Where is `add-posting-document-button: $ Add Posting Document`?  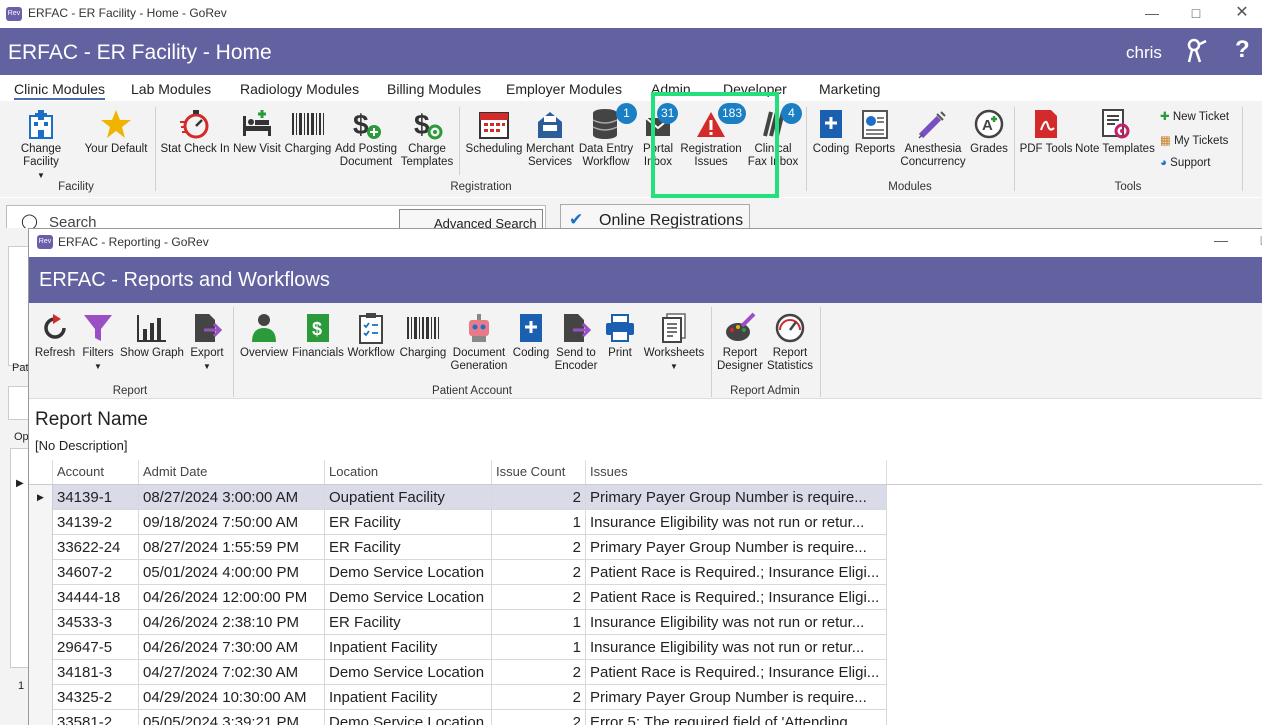
add-posting-document-button: $ Add Posting Document is located at coordinates (366, 138).